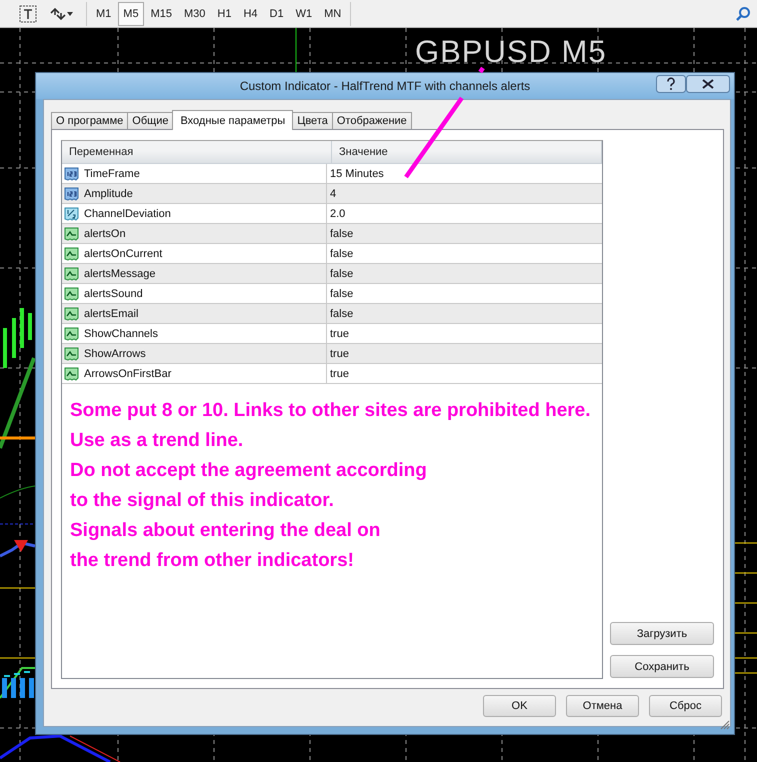 The width and height of the screenshot is (757, 762). Describe the element at coordinates (194, 14) in the screenshot. I see `timeframe-button: M30` at that location.